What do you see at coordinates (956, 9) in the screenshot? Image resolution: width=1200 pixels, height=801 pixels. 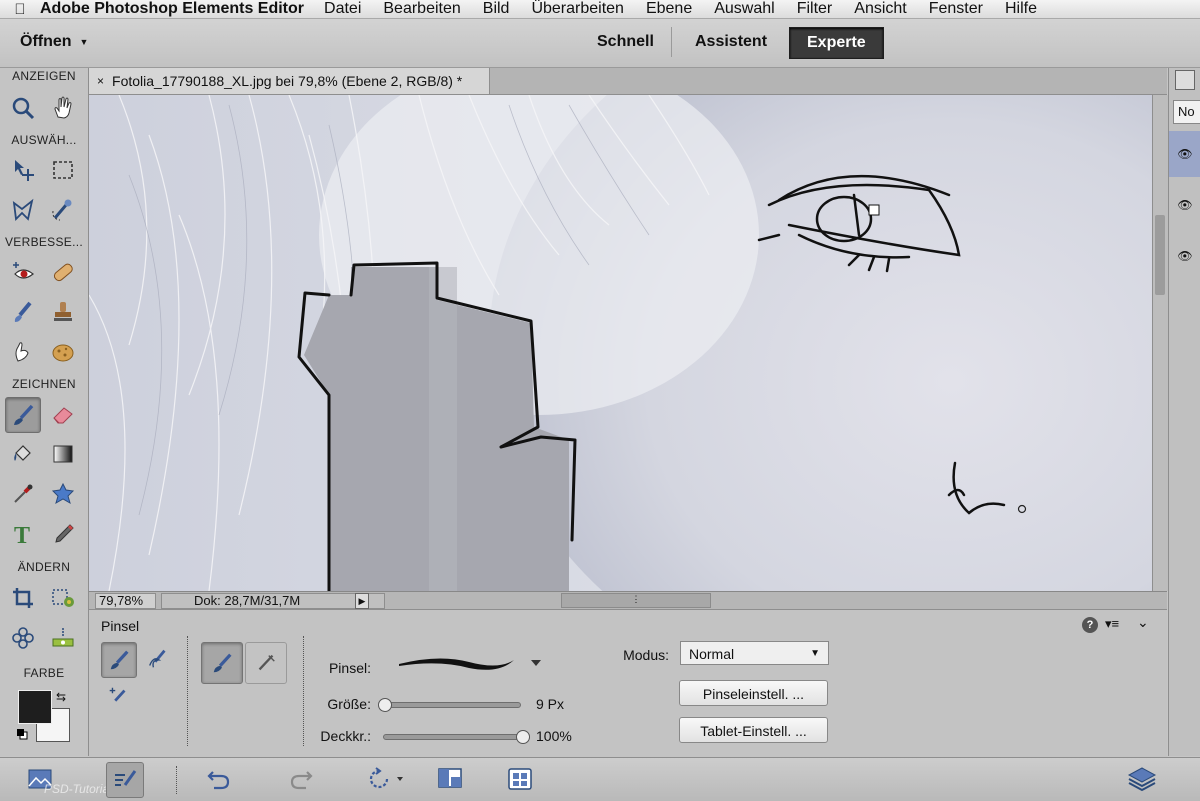 I see `menu-fenster: Fenster` at bounding box center [956, 9].